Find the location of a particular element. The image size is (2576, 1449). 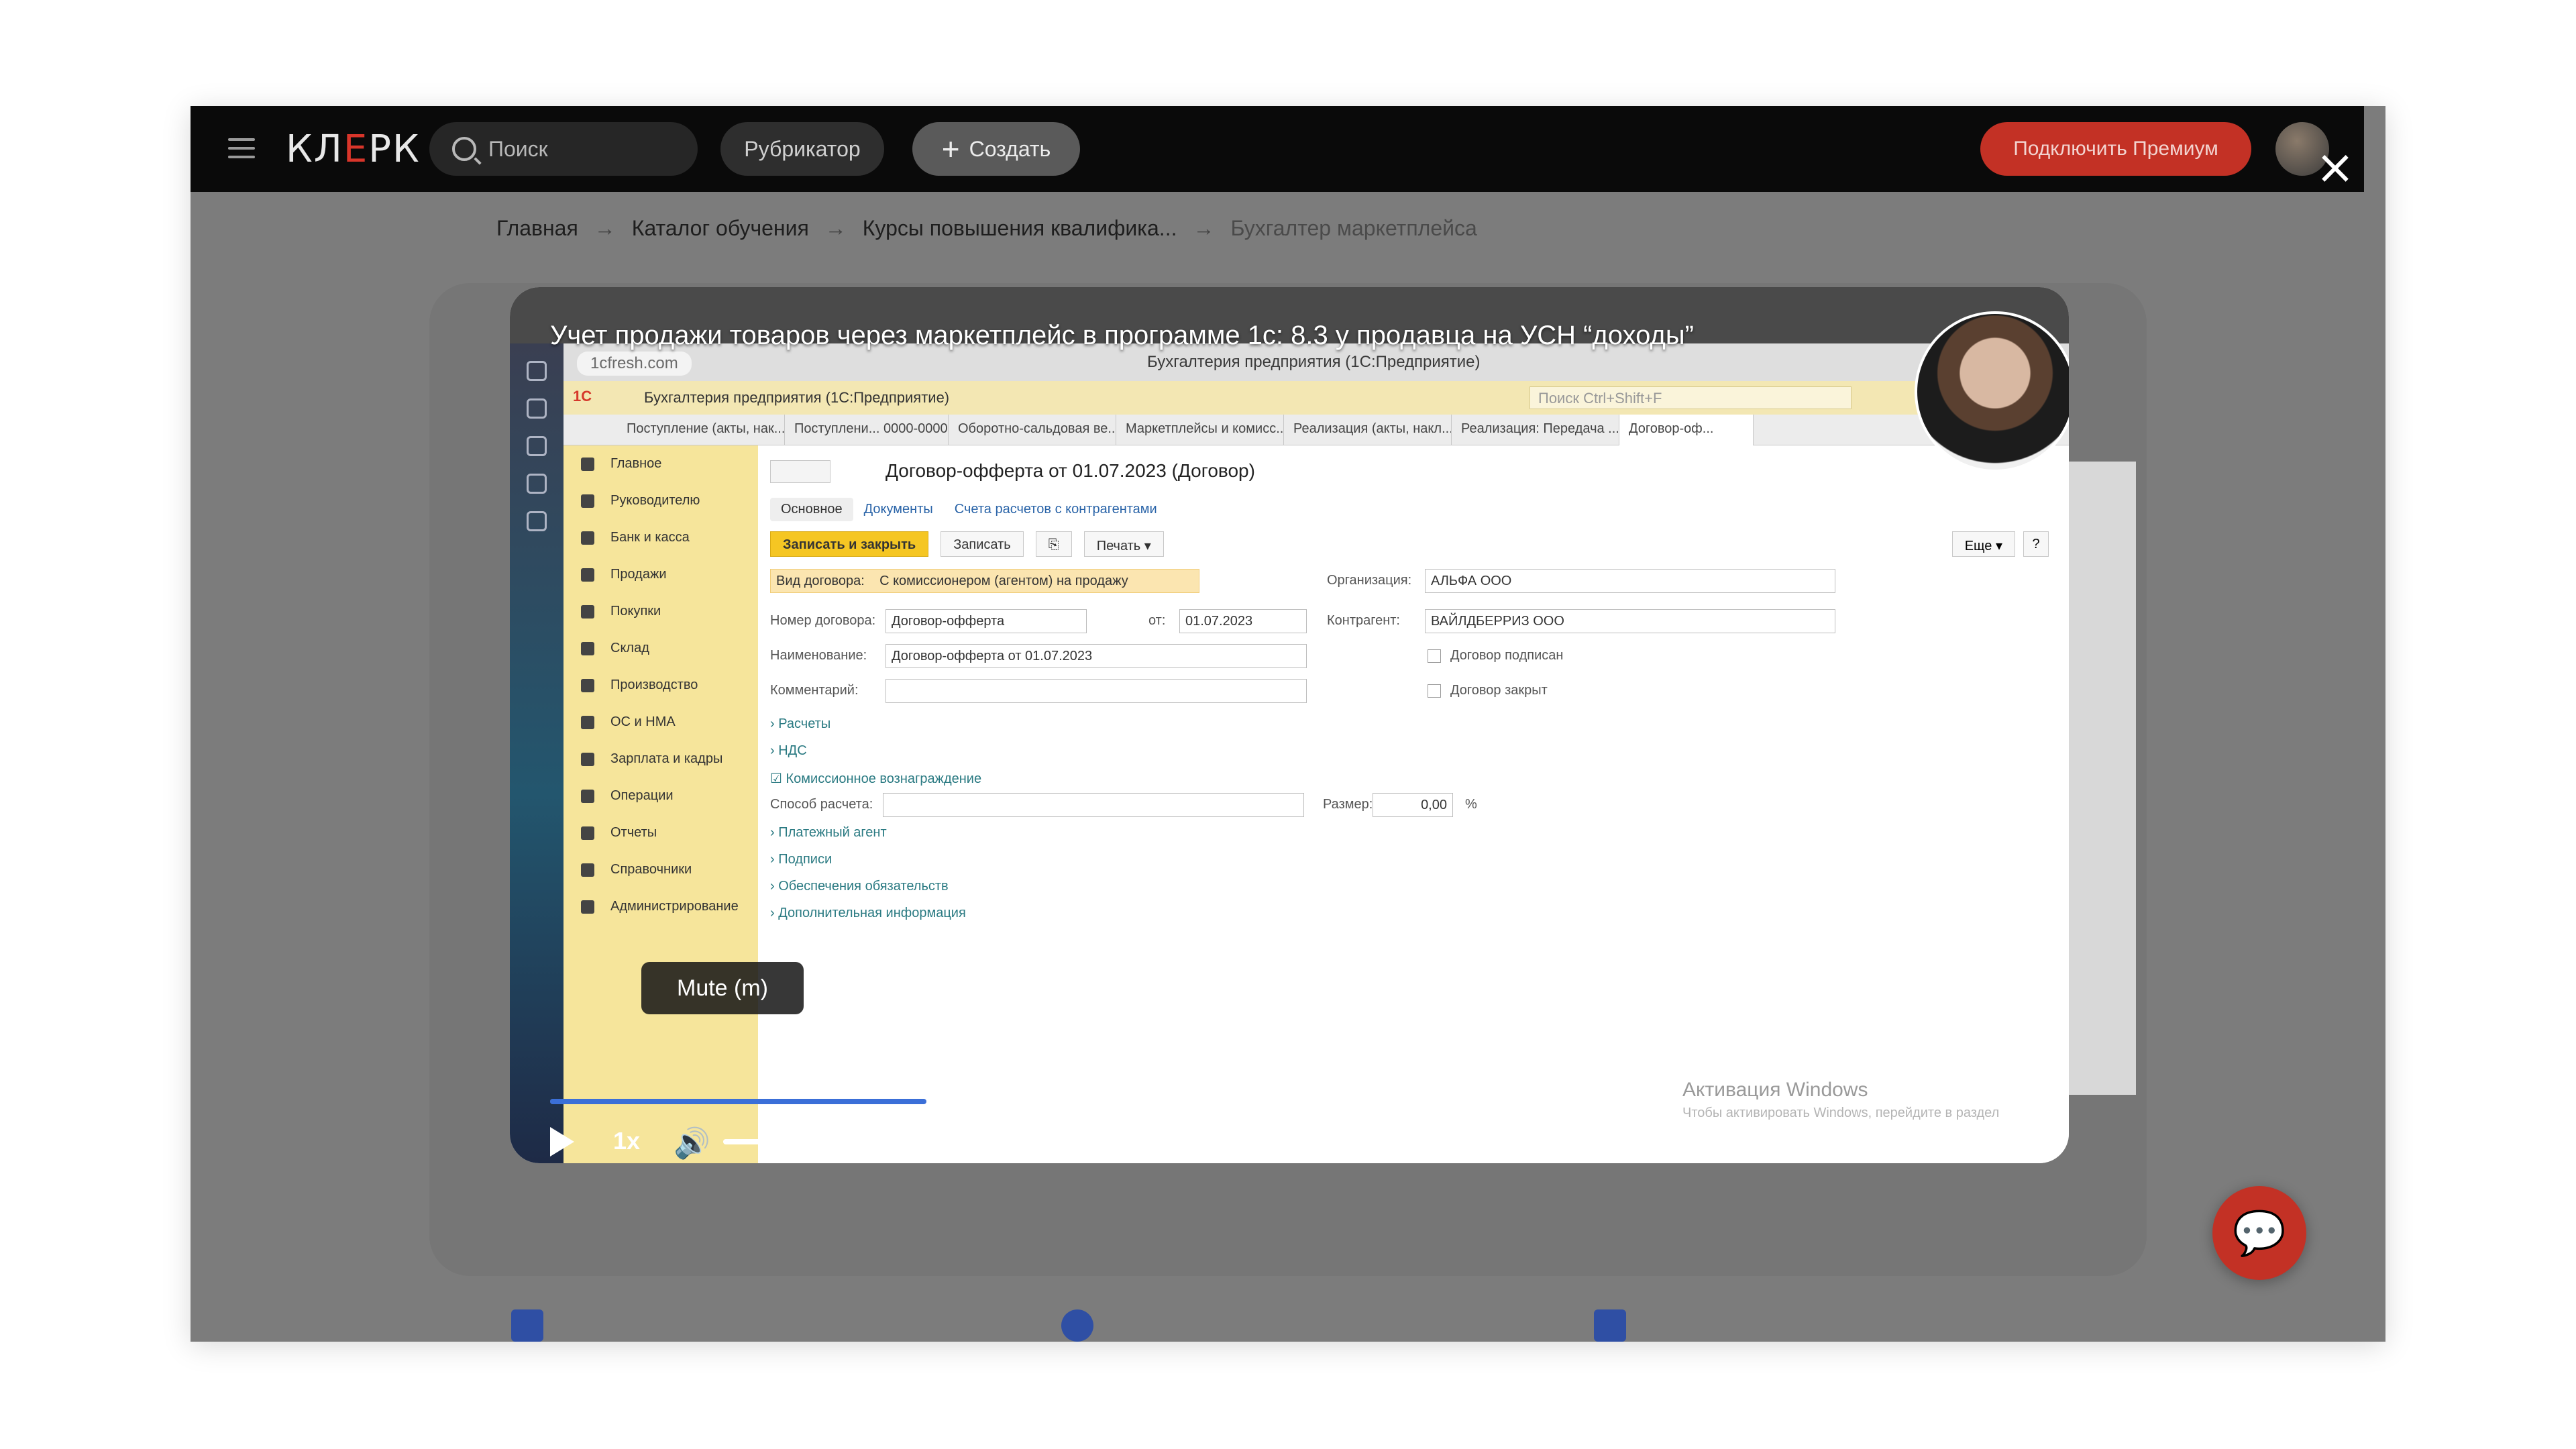

payment-method-label: Способ расчета: is located at coordinates (821, 804).